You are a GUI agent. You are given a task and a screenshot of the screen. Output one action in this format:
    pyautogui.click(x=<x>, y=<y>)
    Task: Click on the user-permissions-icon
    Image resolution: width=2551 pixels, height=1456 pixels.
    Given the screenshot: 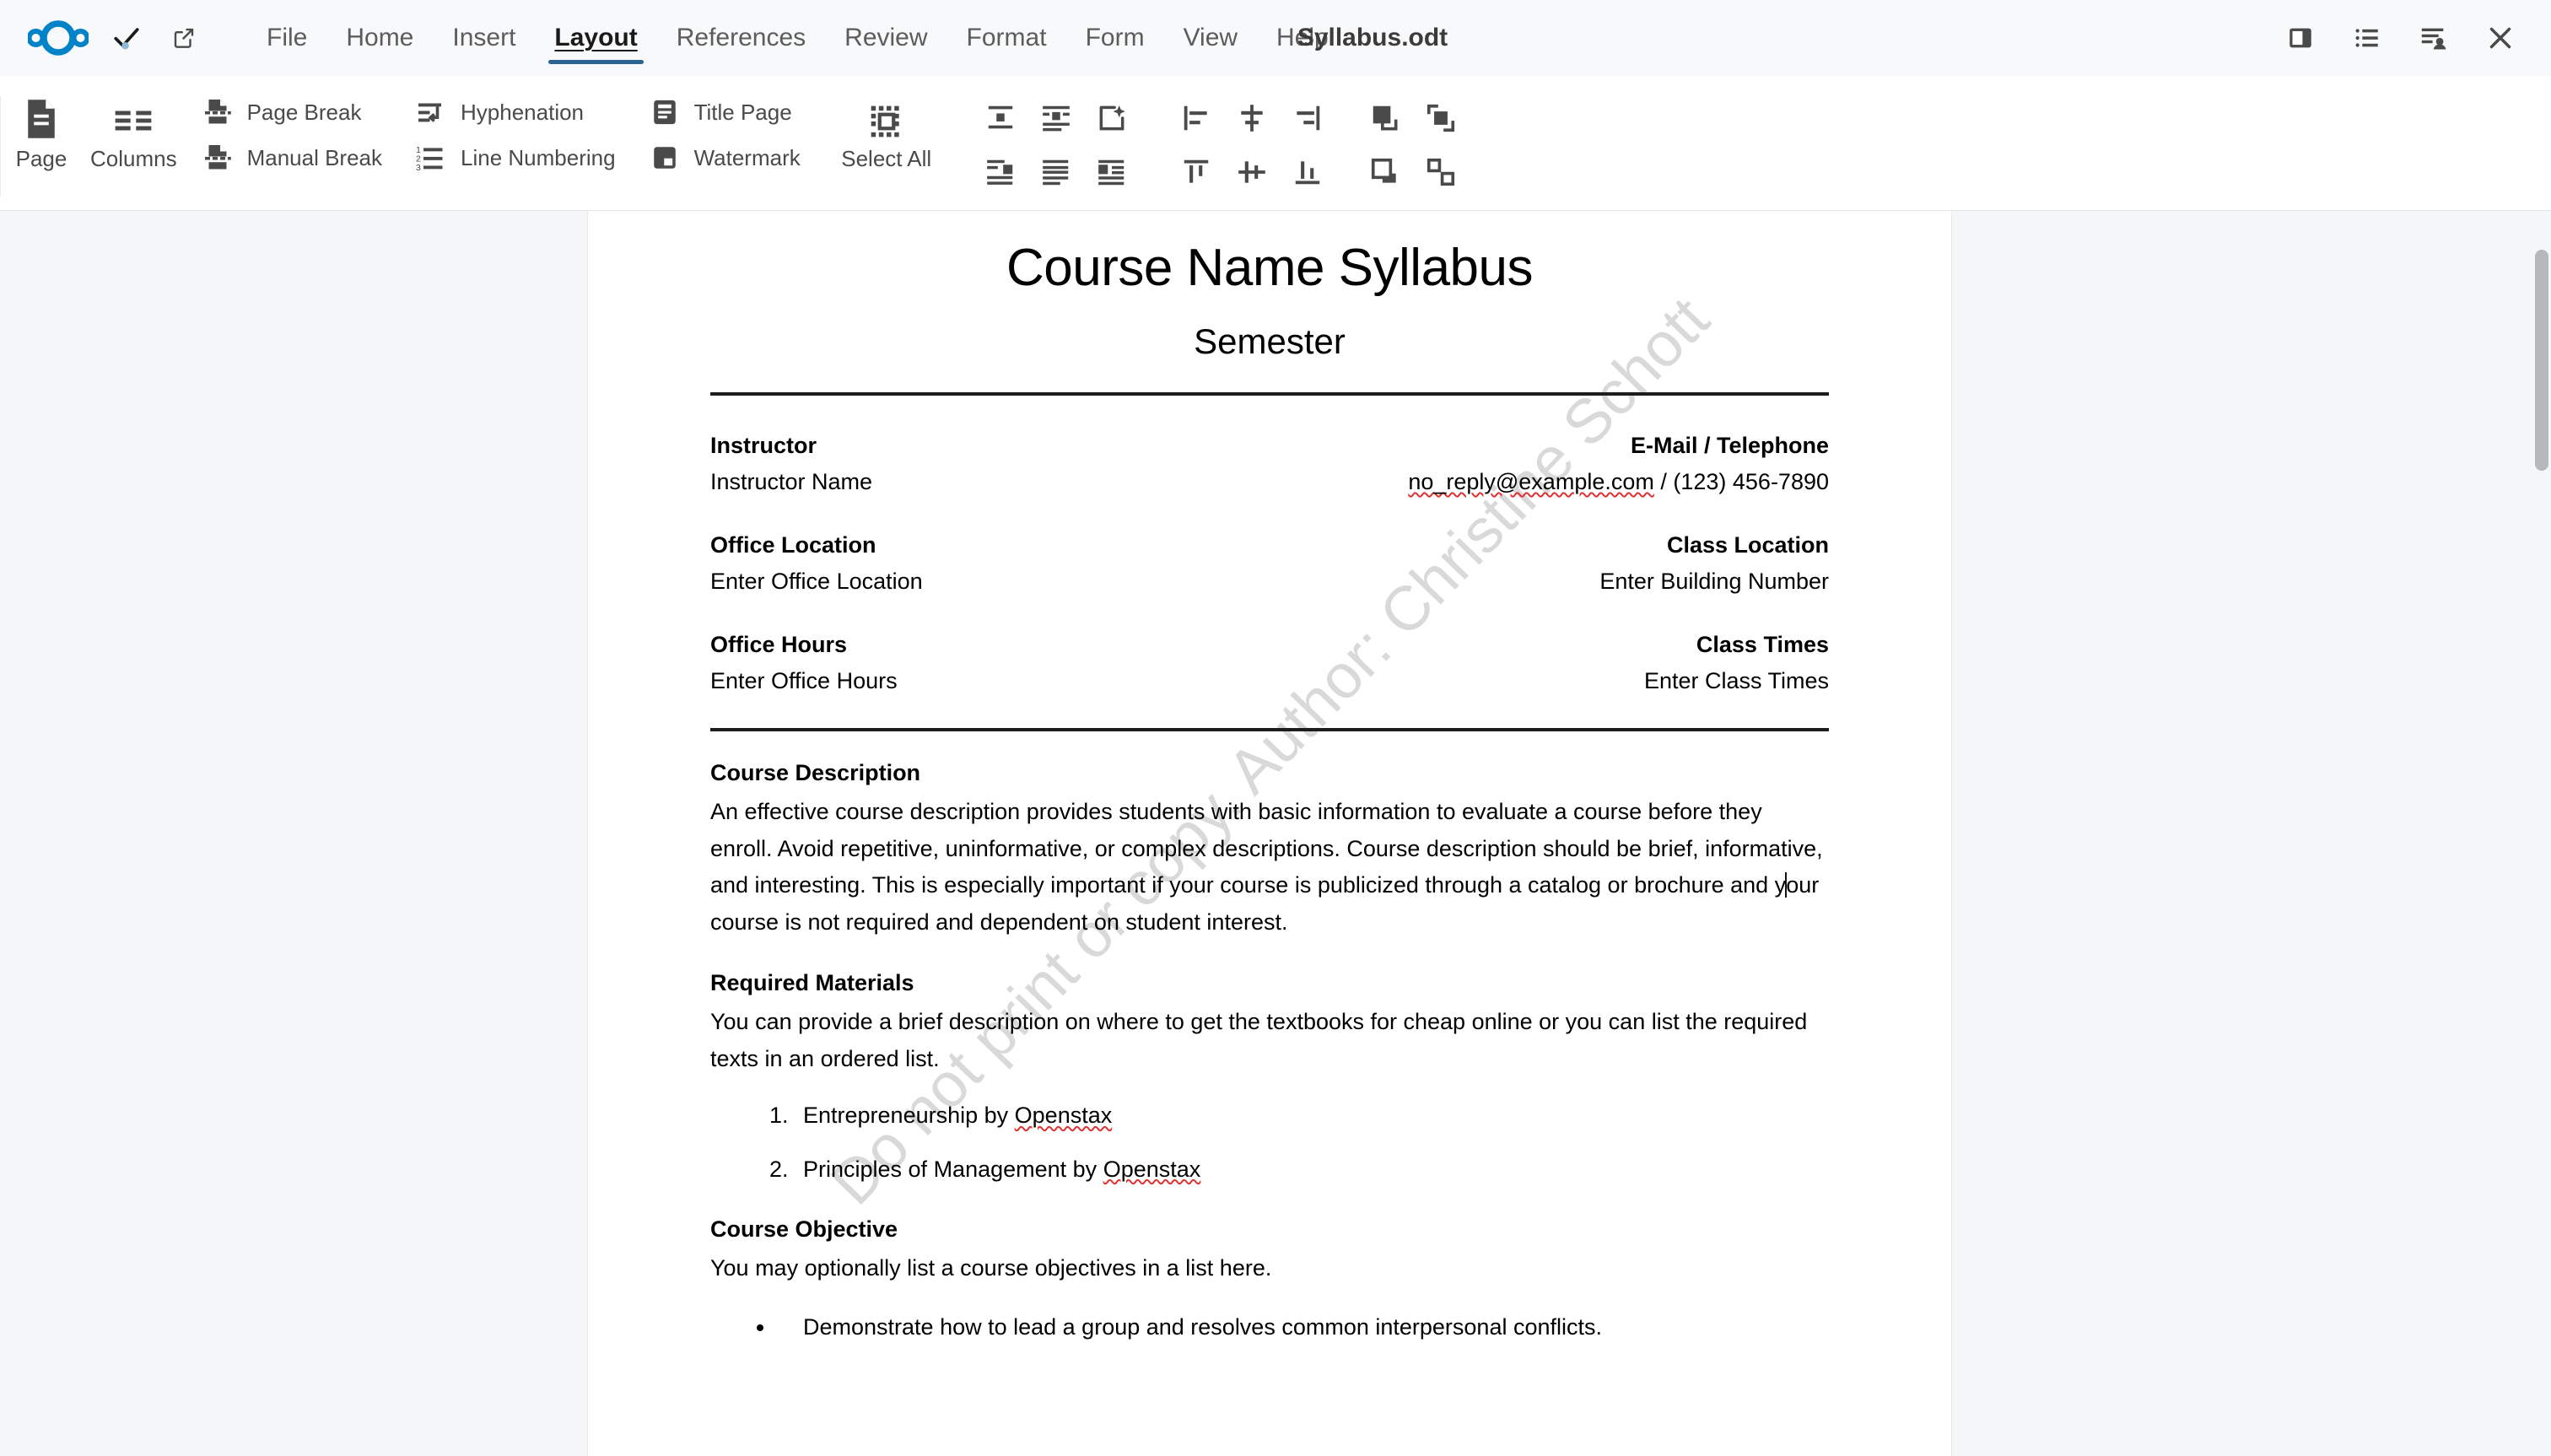 What is the action you would take?
    pyautogui.click(x=2433, y=38)
    